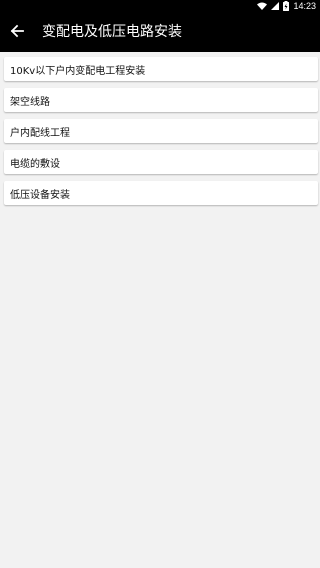  Describe the element at coordinates (262, 6) in the screenshot. I see `wifi-icon` at that location.